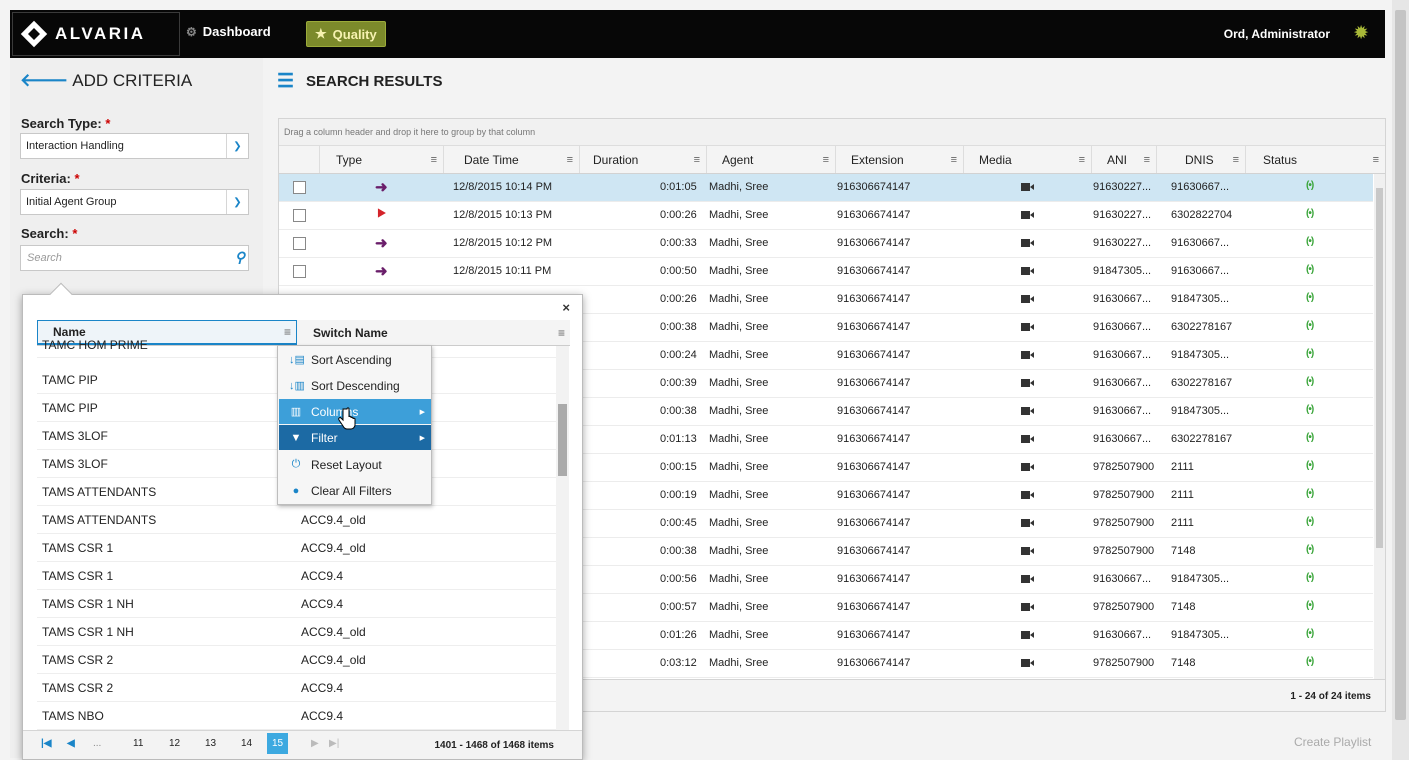  I want to click on page-12: 12, so click(174, 743).